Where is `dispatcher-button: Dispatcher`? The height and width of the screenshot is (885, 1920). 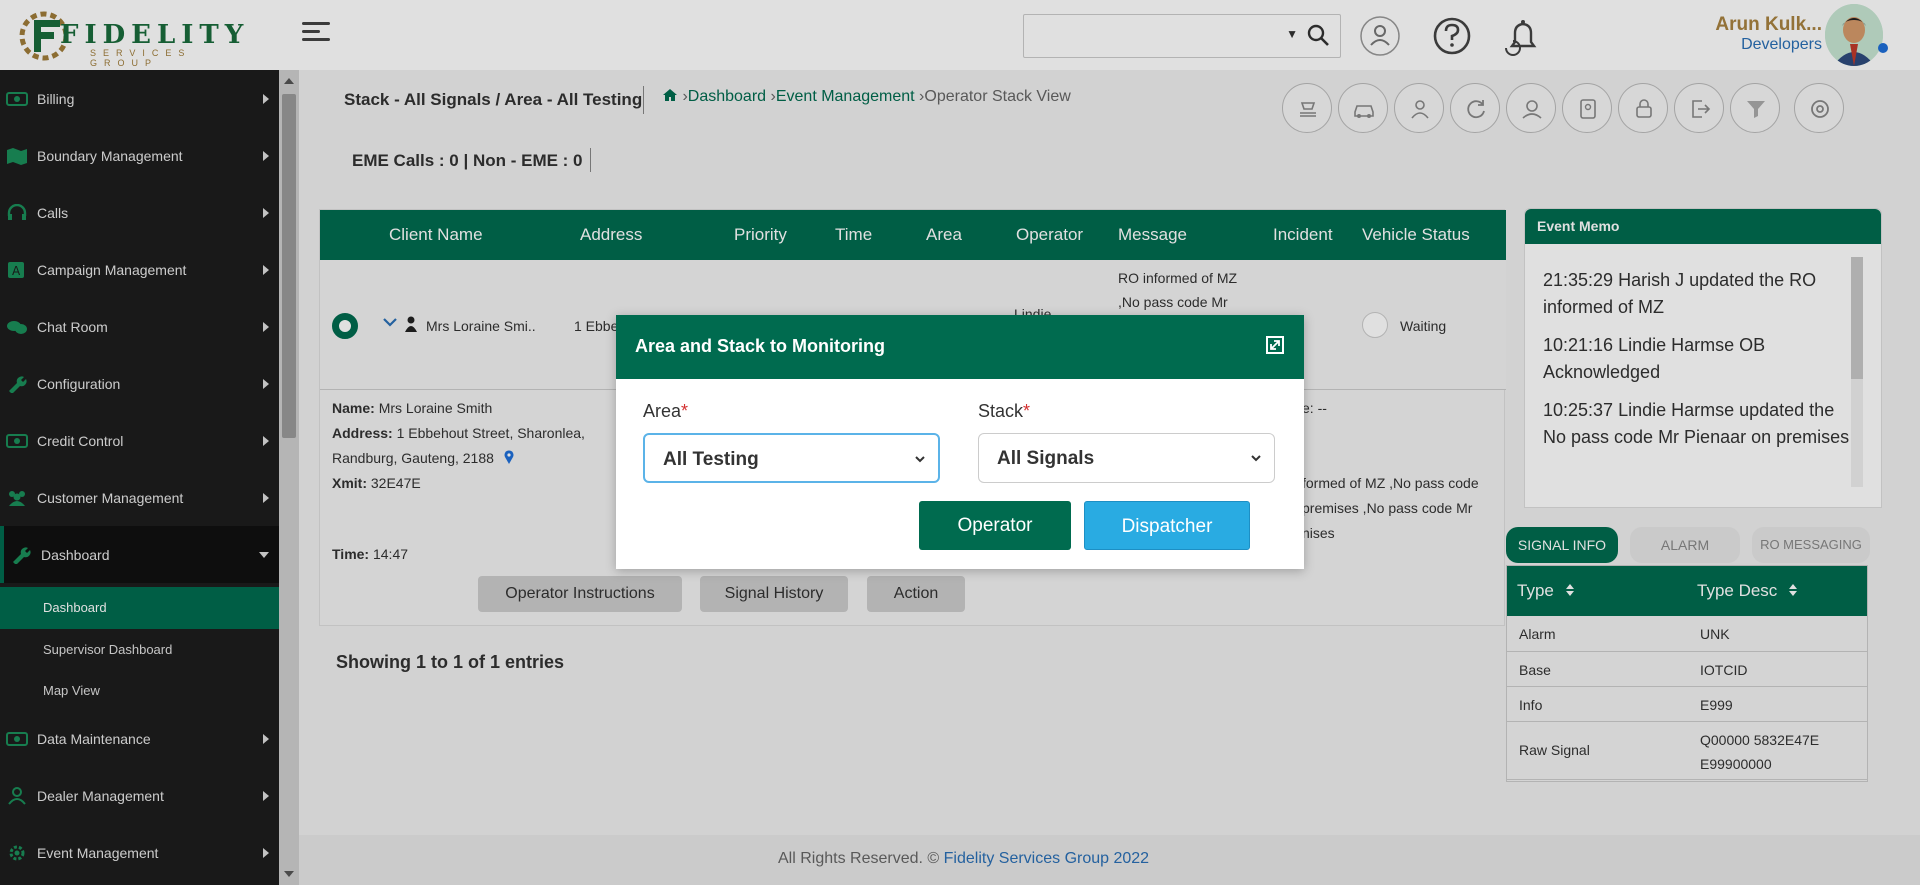 dispatcher-button: Dispatcher is located at coordinates (1167, 525).